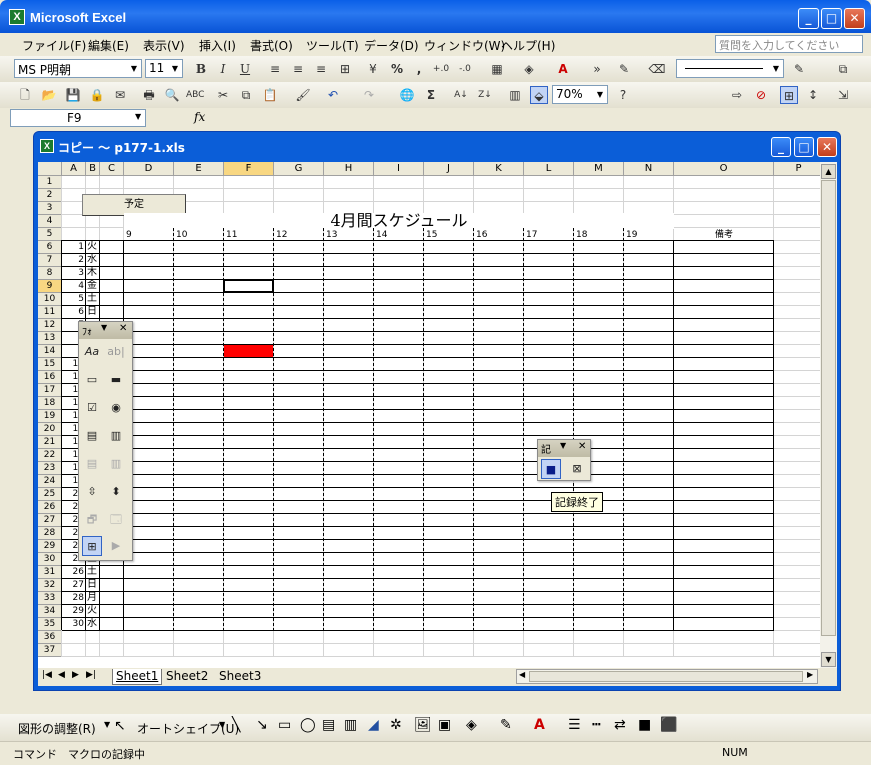  Describe the element at coordinates (284, 725) in the screenshot. I see `rectangle-icon: ▭` at that location.